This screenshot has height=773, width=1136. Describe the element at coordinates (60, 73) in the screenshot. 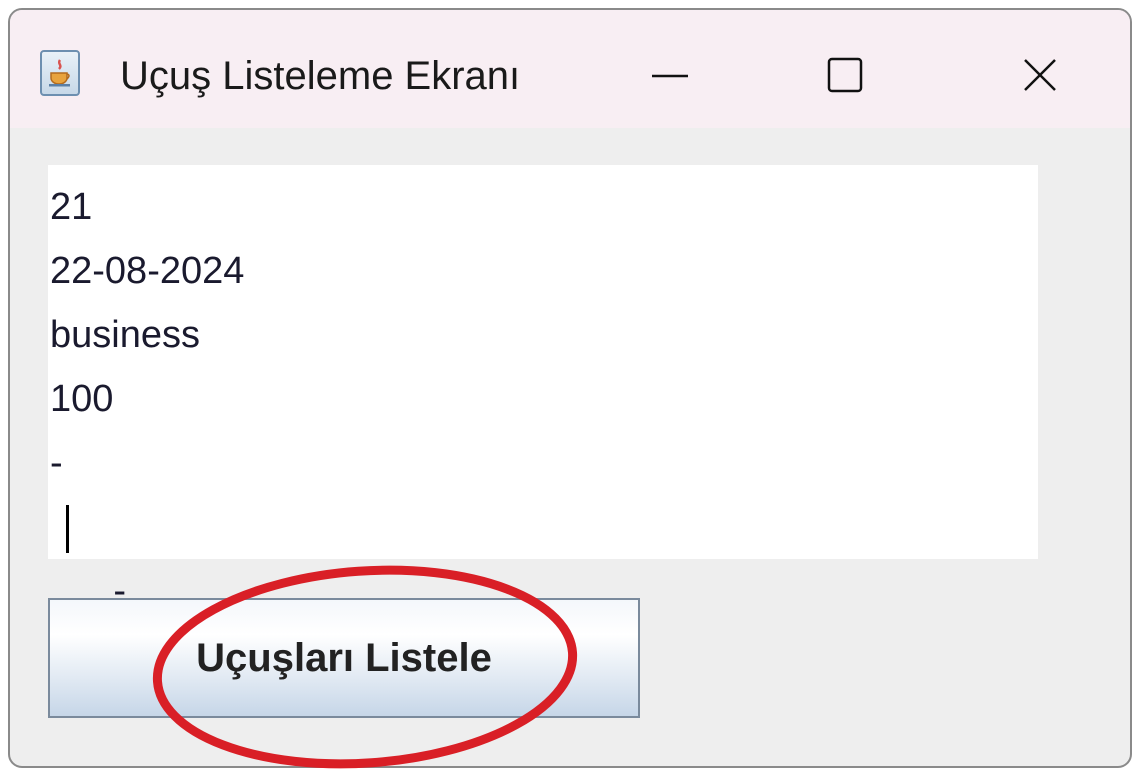

I see `java-coffee-icon` at that location.